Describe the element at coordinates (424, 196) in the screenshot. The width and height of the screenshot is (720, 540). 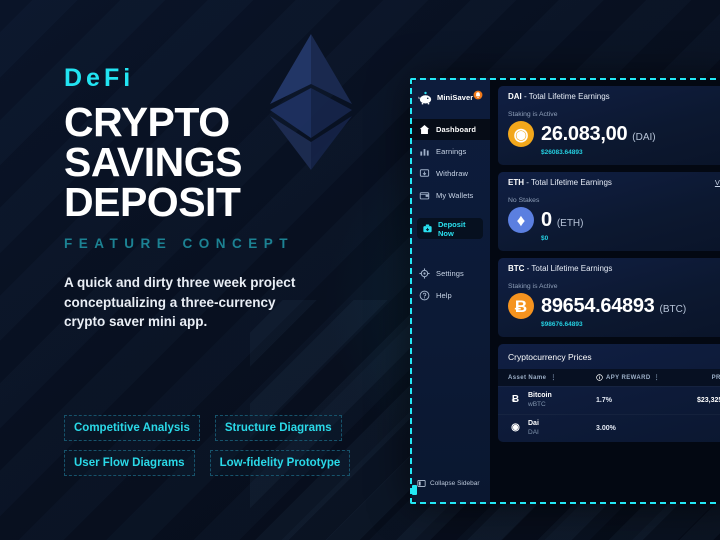
I see `wallet-icon` at that location.